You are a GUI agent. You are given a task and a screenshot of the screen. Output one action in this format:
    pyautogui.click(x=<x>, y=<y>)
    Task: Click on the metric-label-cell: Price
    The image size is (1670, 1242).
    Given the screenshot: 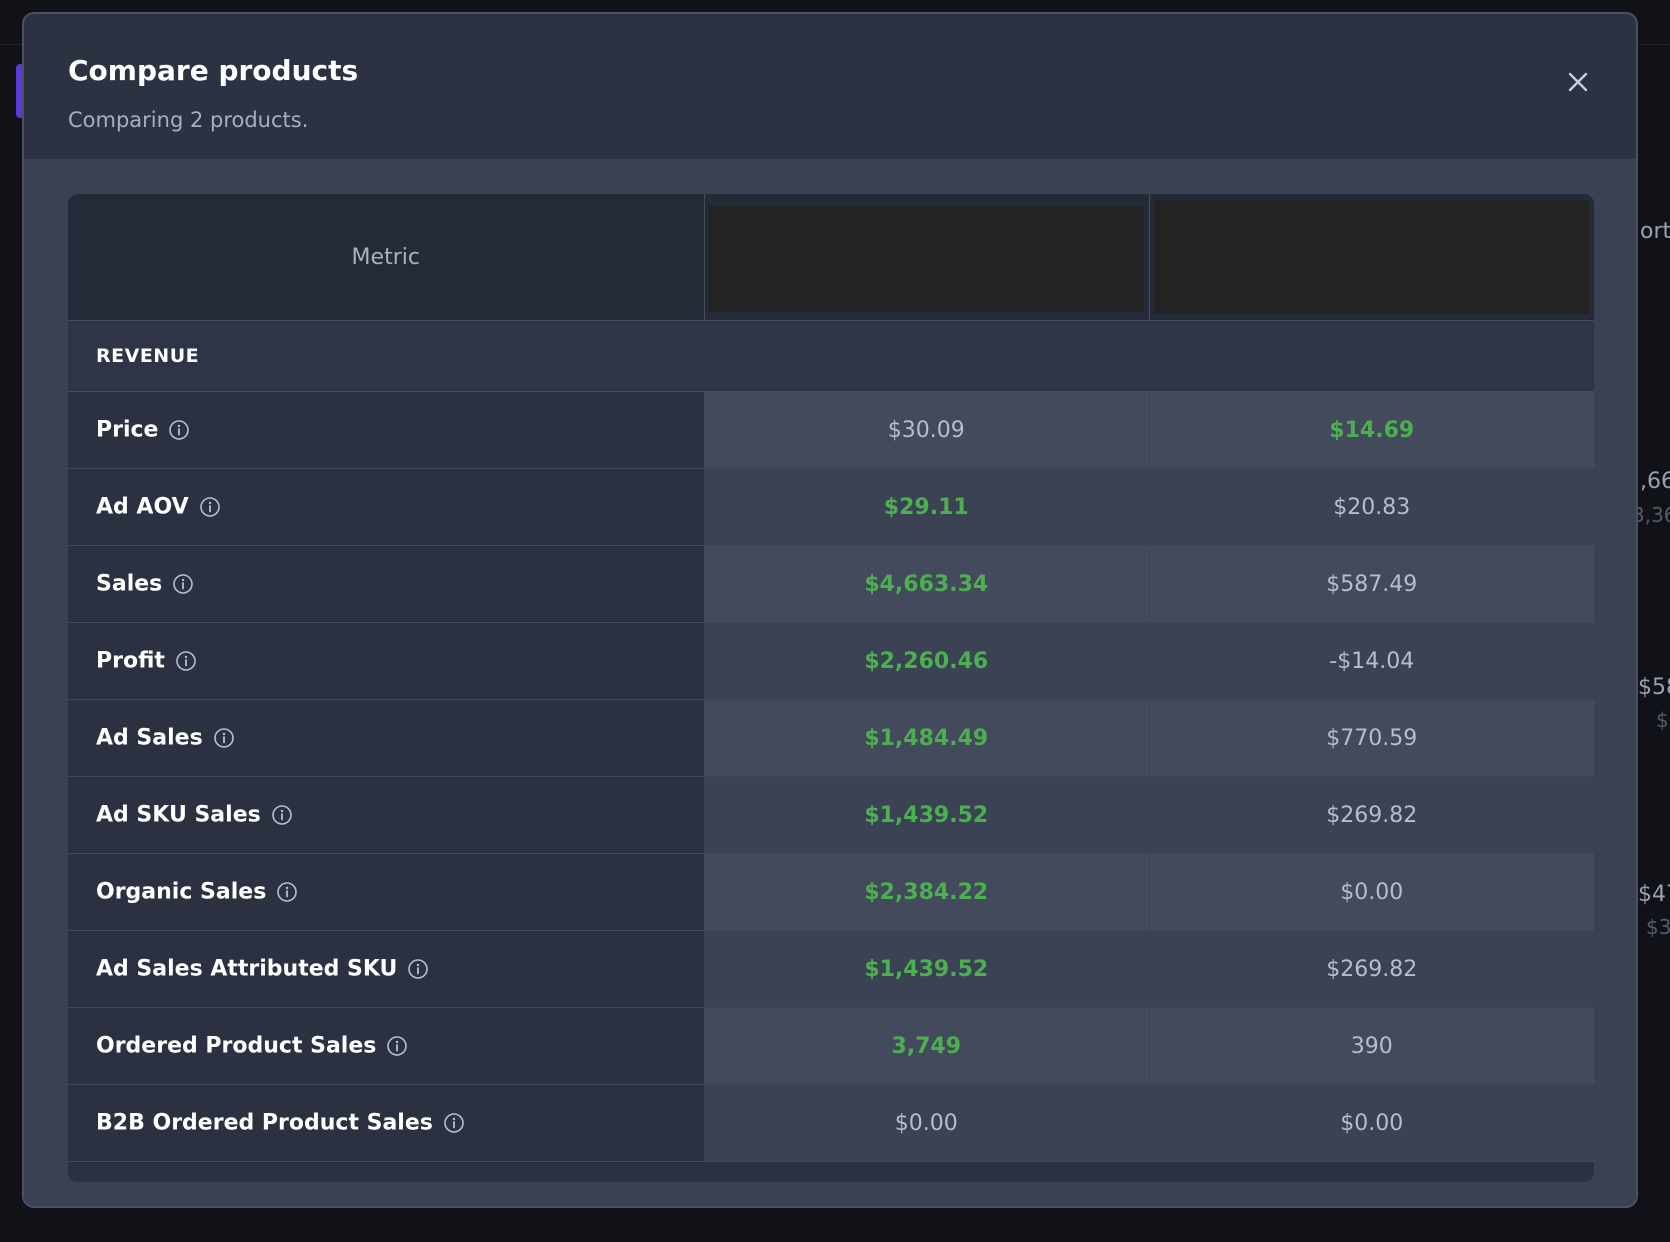 What is the action you would take?
    pyautogui.click(x=386, y=430)
    